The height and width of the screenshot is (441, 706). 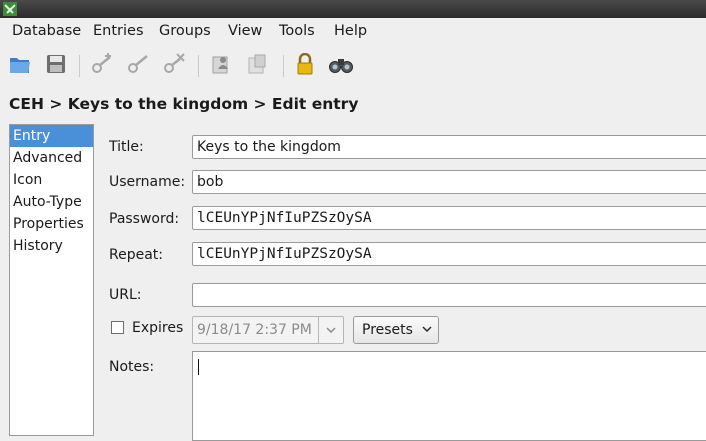 I want to click on copy-password-button, so click(x=258, y=64).